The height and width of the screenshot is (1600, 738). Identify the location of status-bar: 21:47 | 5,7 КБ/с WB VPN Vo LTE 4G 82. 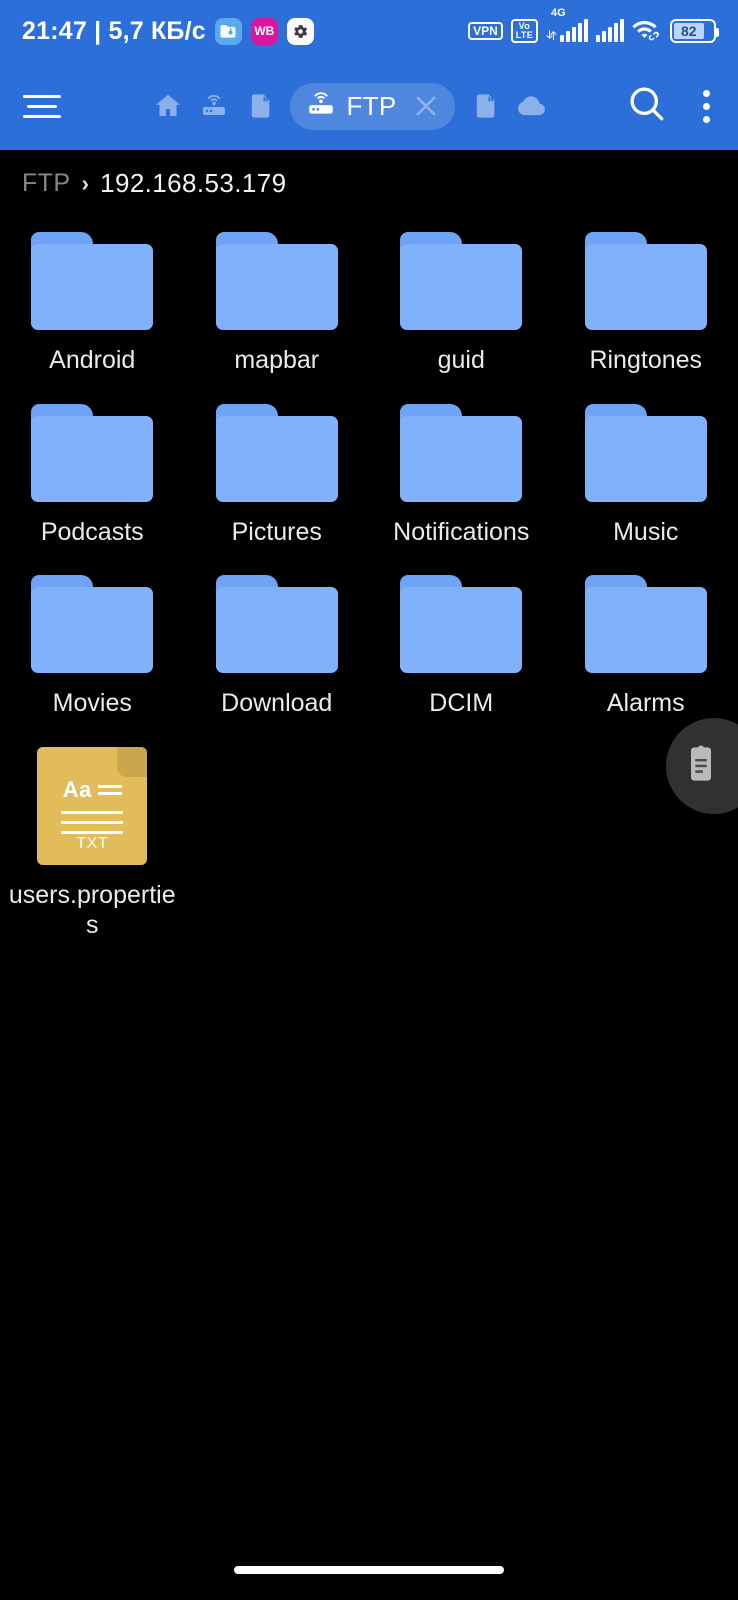
(369, 31).